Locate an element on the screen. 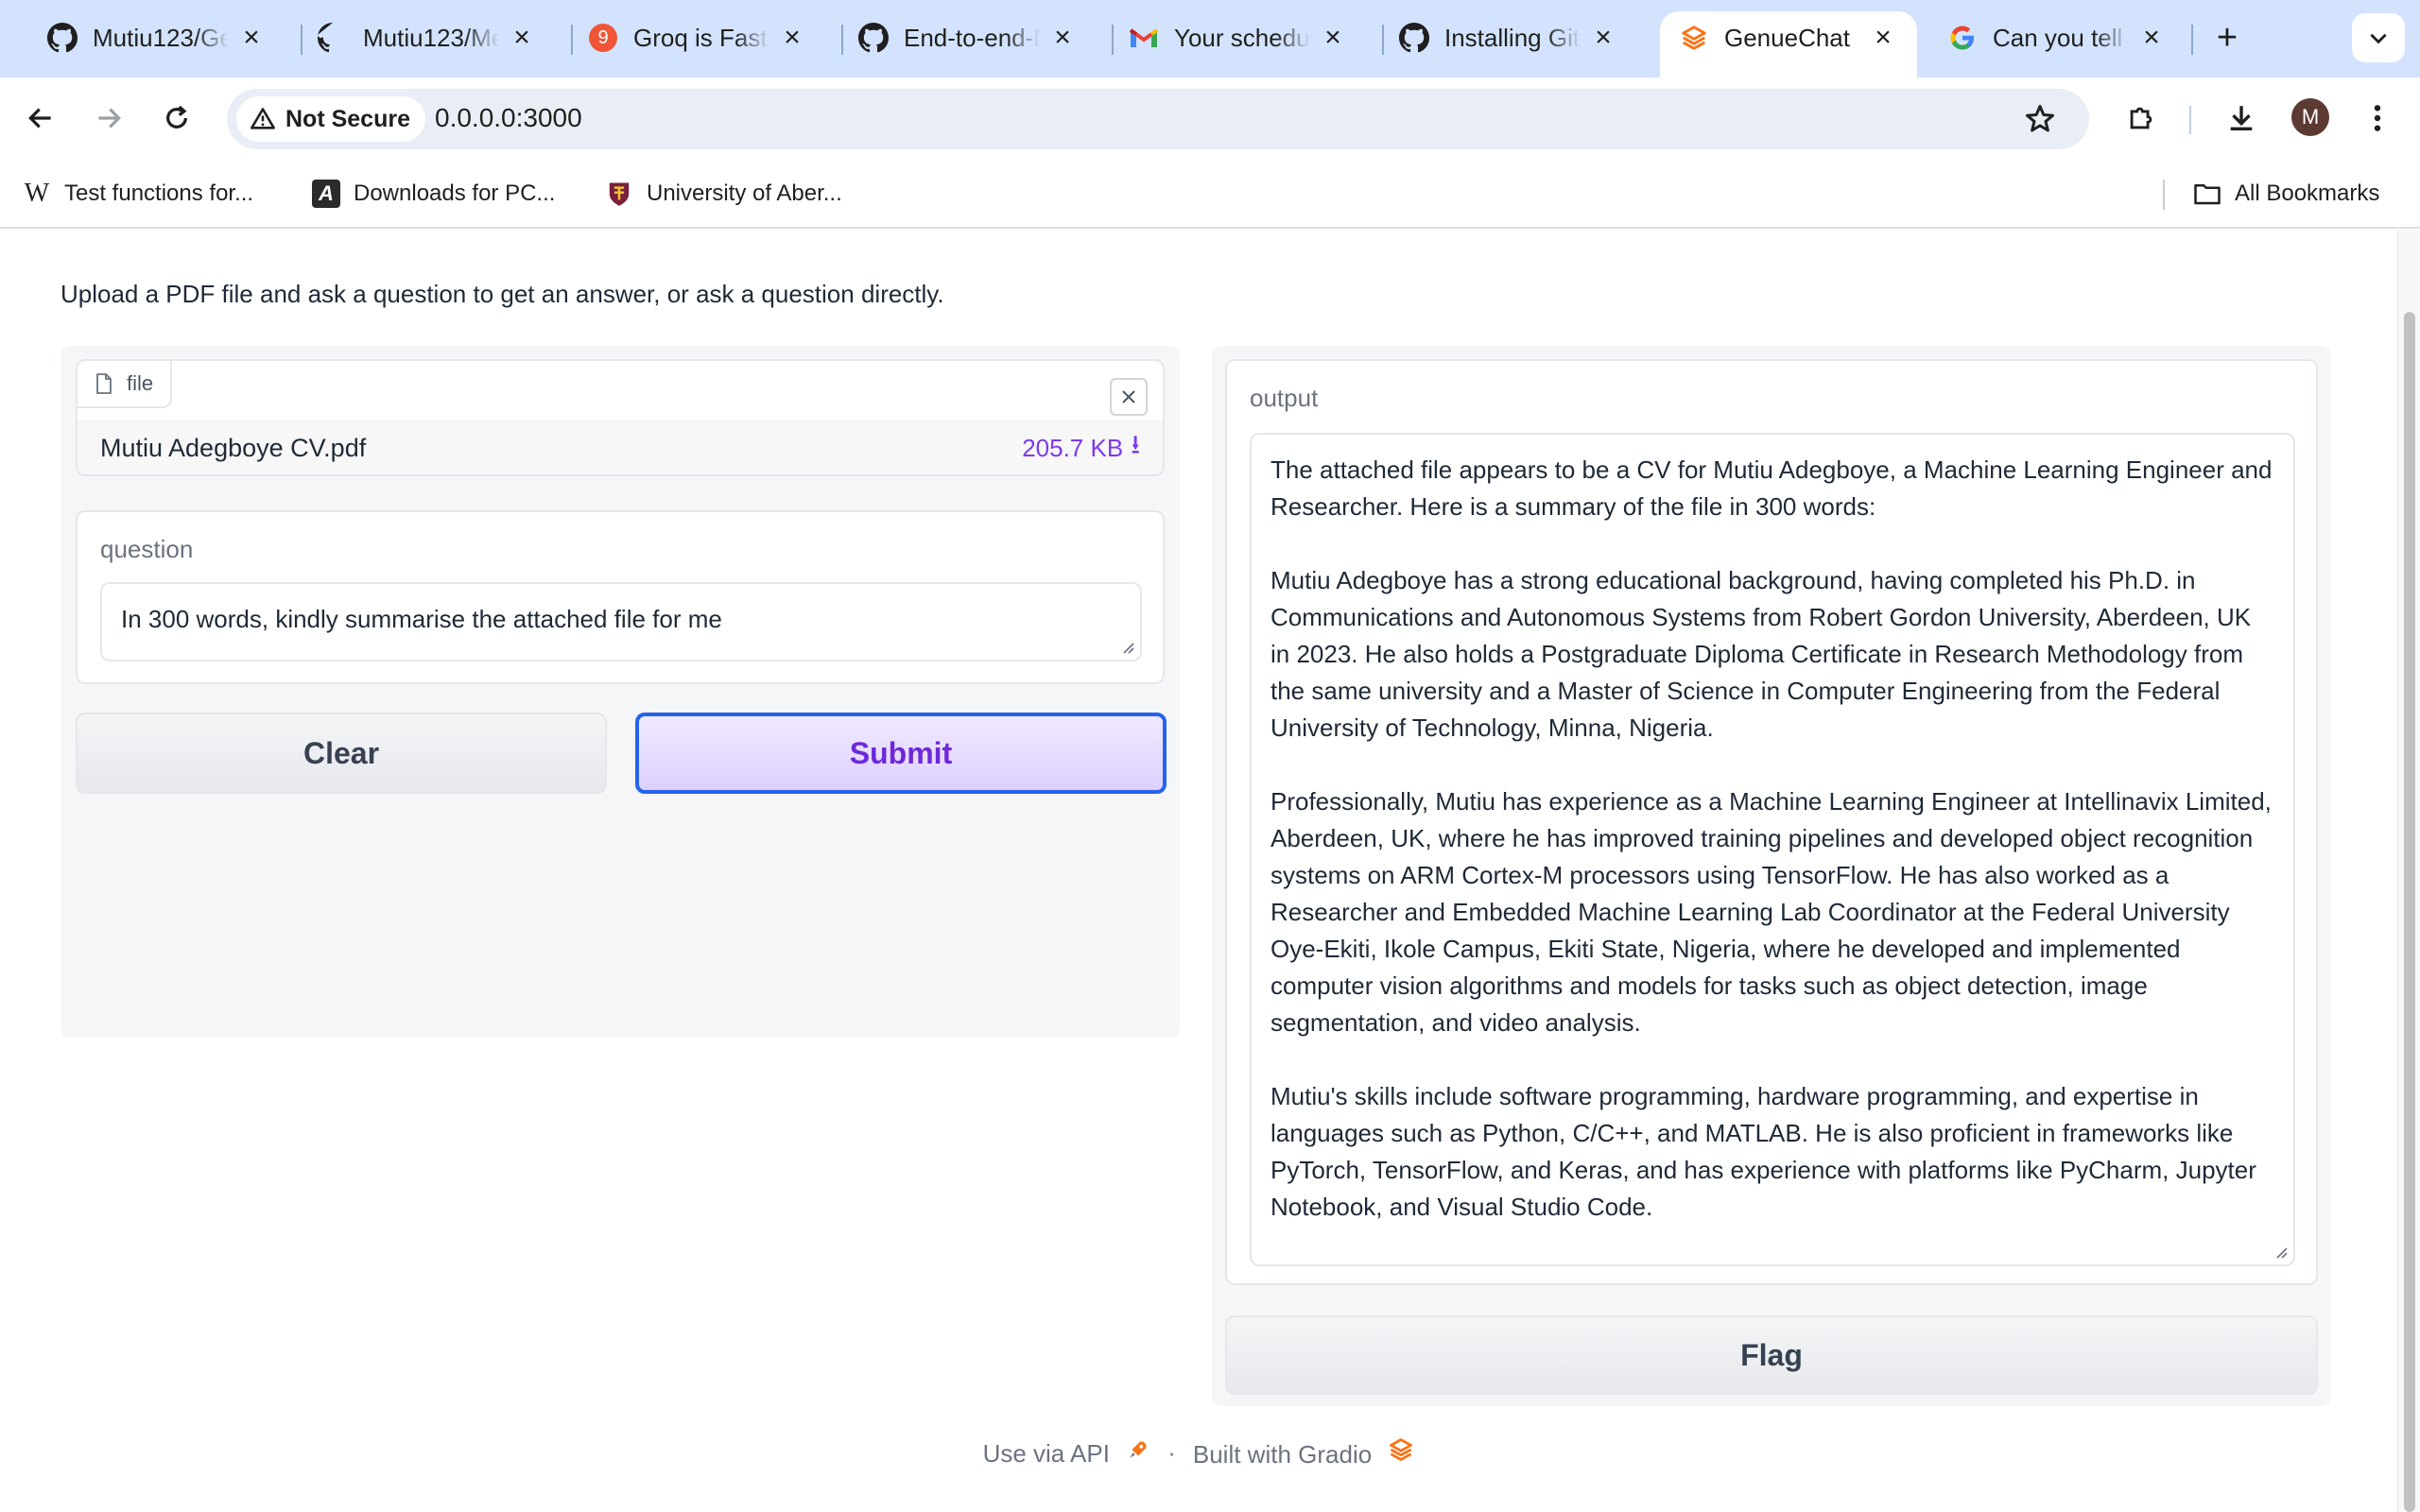  google-icon is located at coordinates (1963, 38).